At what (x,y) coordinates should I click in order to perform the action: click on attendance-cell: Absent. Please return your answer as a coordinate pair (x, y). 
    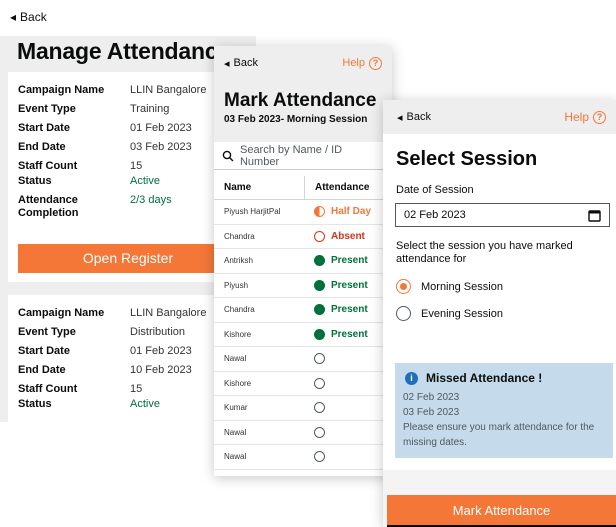
    Looking at the image, I should click on (348, 236).